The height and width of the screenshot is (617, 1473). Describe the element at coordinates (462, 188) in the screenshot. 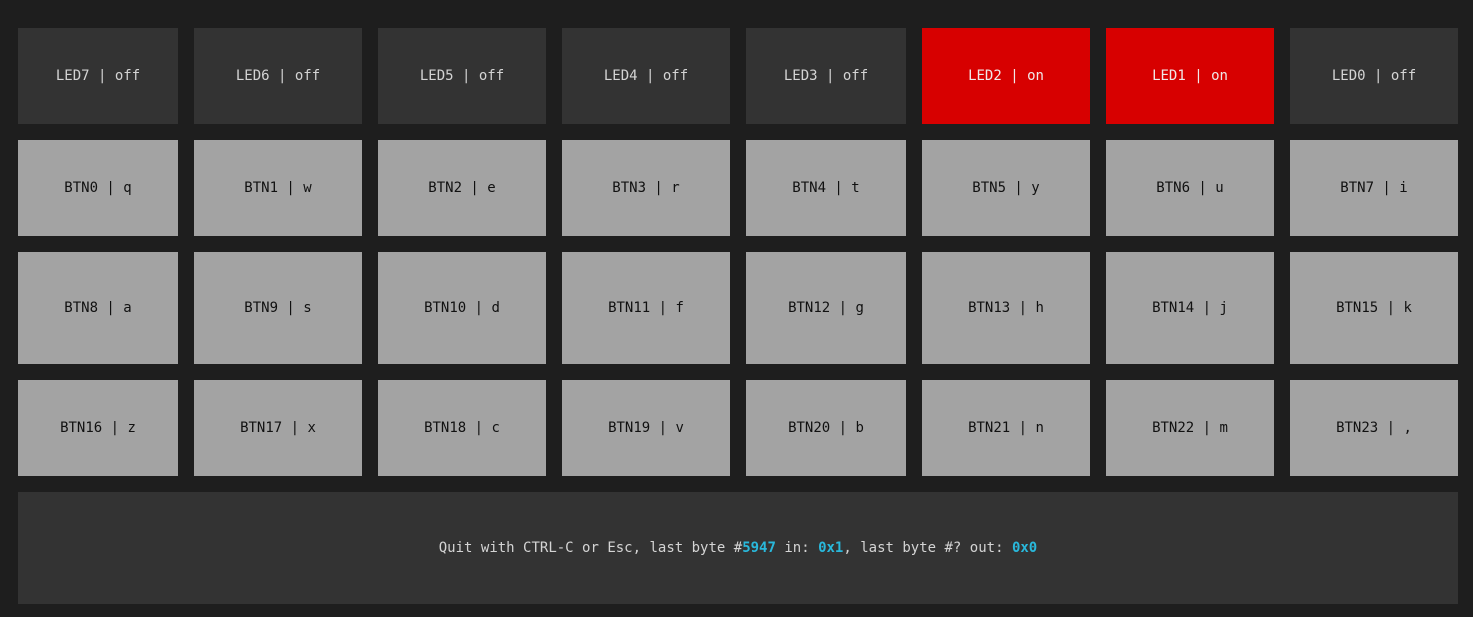

I see `btn-2-button: BTN2 | e` at that location.